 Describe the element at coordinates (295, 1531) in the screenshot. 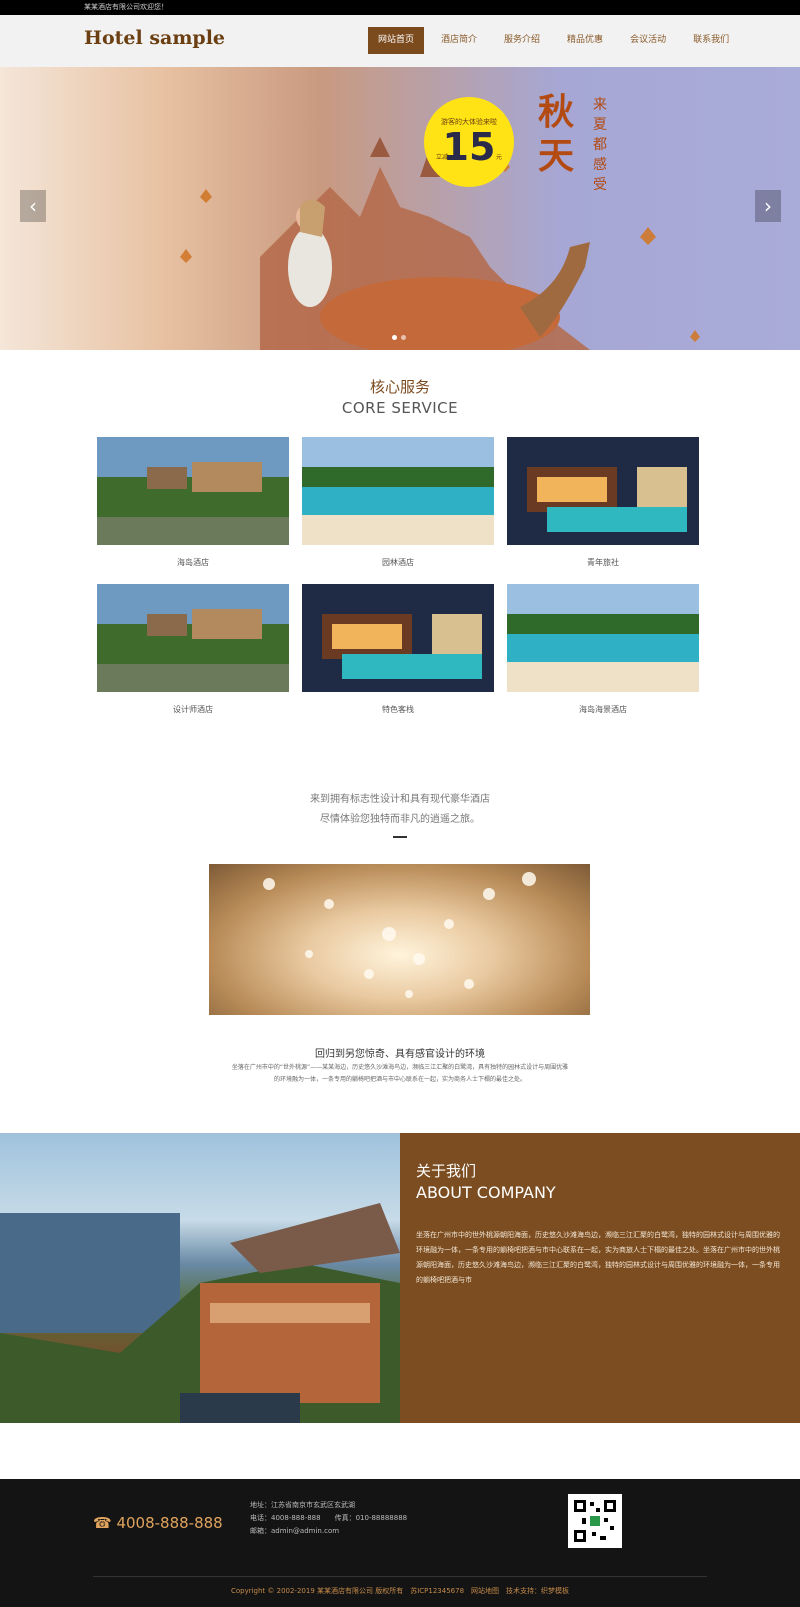

I see `footer-email: 邮箱：admin@admin.com` at that location.